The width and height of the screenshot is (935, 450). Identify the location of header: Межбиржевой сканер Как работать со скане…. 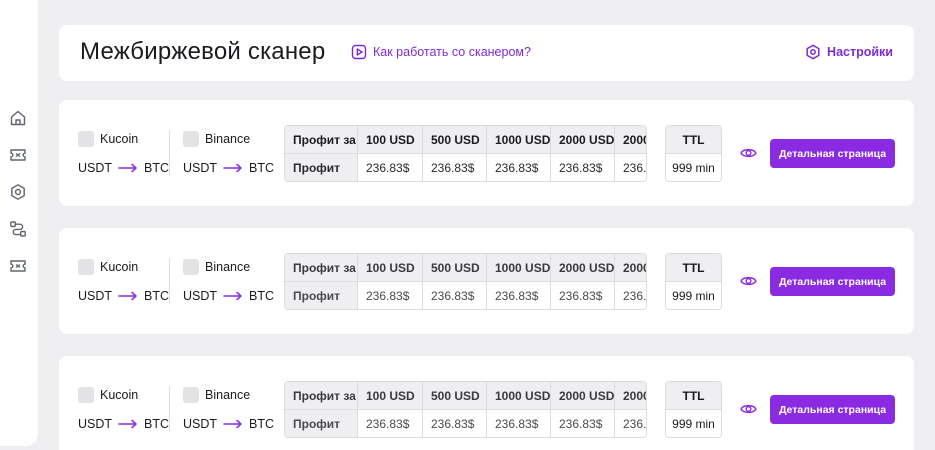
(486, 53).